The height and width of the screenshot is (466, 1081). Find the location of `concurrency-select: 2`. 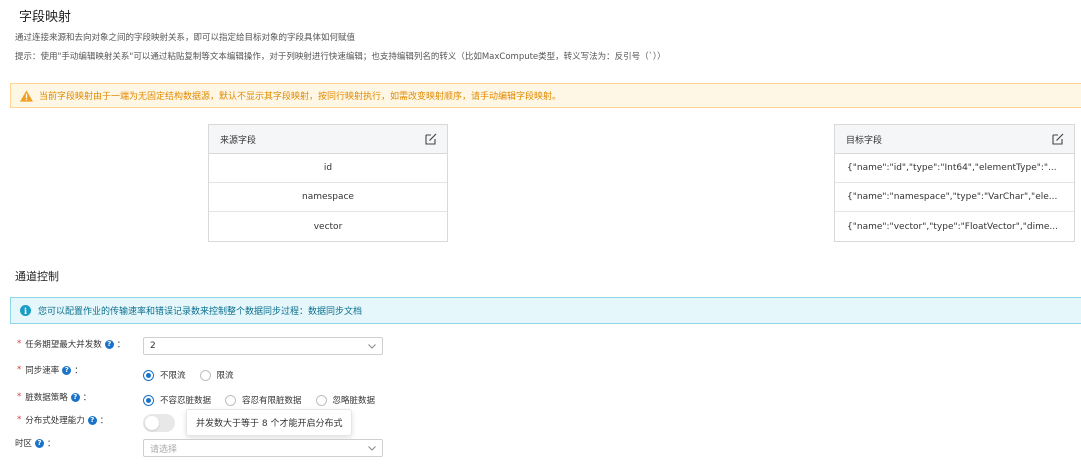

concurrency-select: 2 is located at coordinates (263, 346).